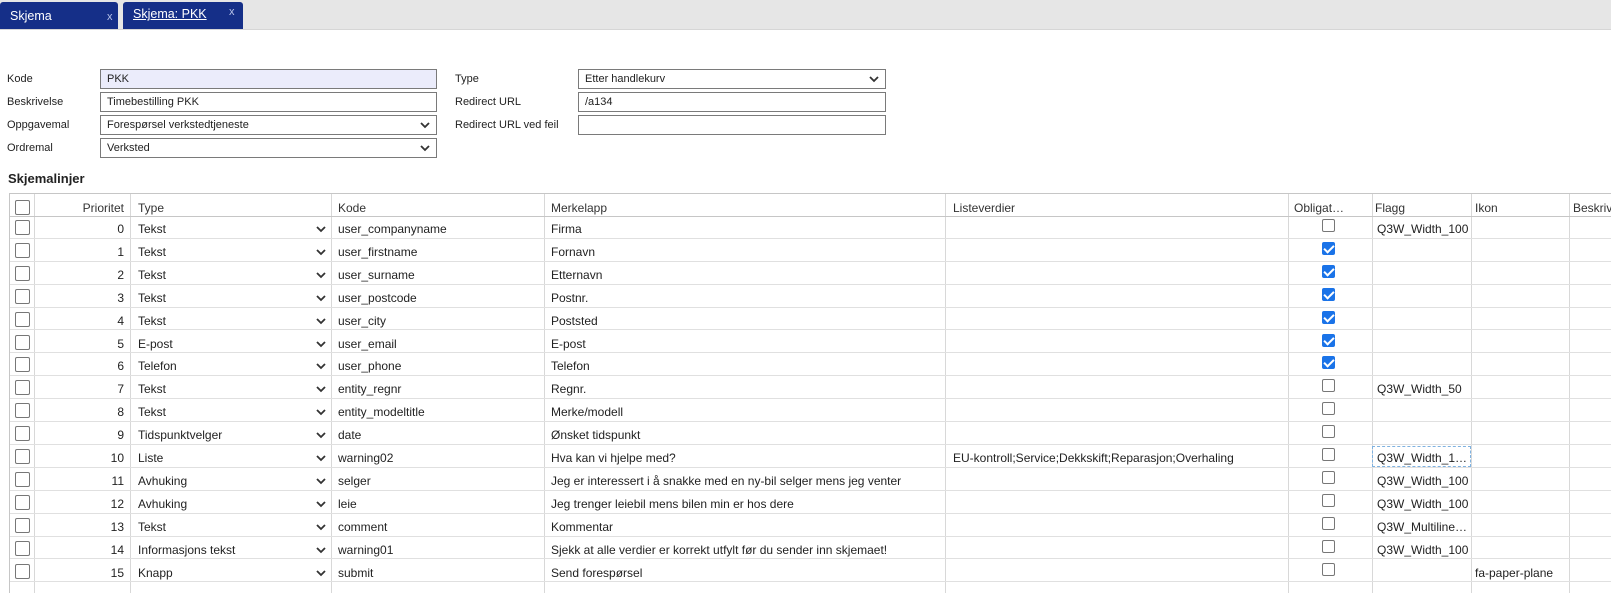  What do you see at coordinates (438, 527) in the screenshot?
I see `cell-kode: comment` at bounding box center [438, 527].